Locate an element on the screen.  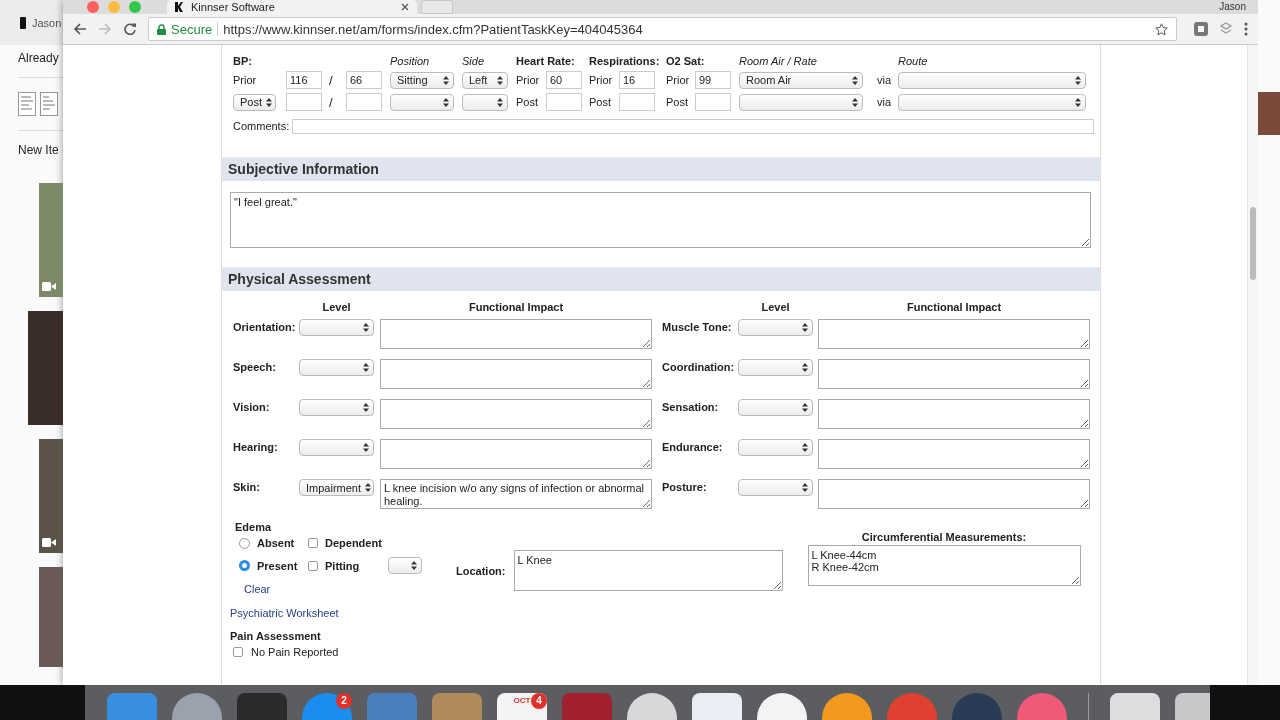
section-header: Physical Assessment is located at coordinates (661, 279).